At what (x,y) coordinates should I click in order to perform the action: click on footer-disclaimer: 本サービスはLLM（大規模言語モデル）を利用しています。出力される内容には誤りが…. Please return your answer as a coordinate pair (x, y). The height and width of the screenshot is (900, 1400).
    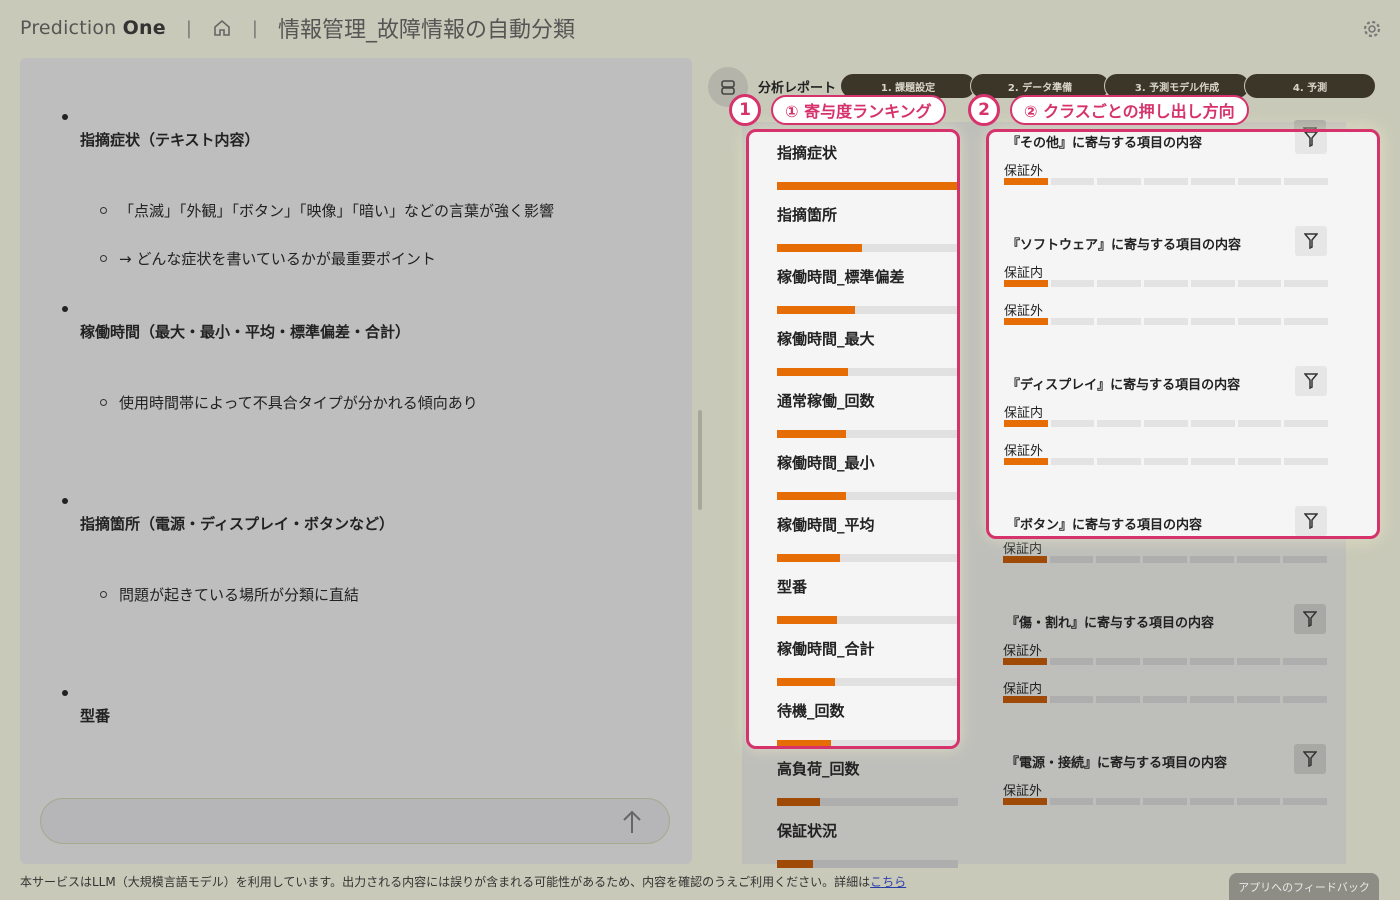
    Looking at the image, I should click on (463, 882).